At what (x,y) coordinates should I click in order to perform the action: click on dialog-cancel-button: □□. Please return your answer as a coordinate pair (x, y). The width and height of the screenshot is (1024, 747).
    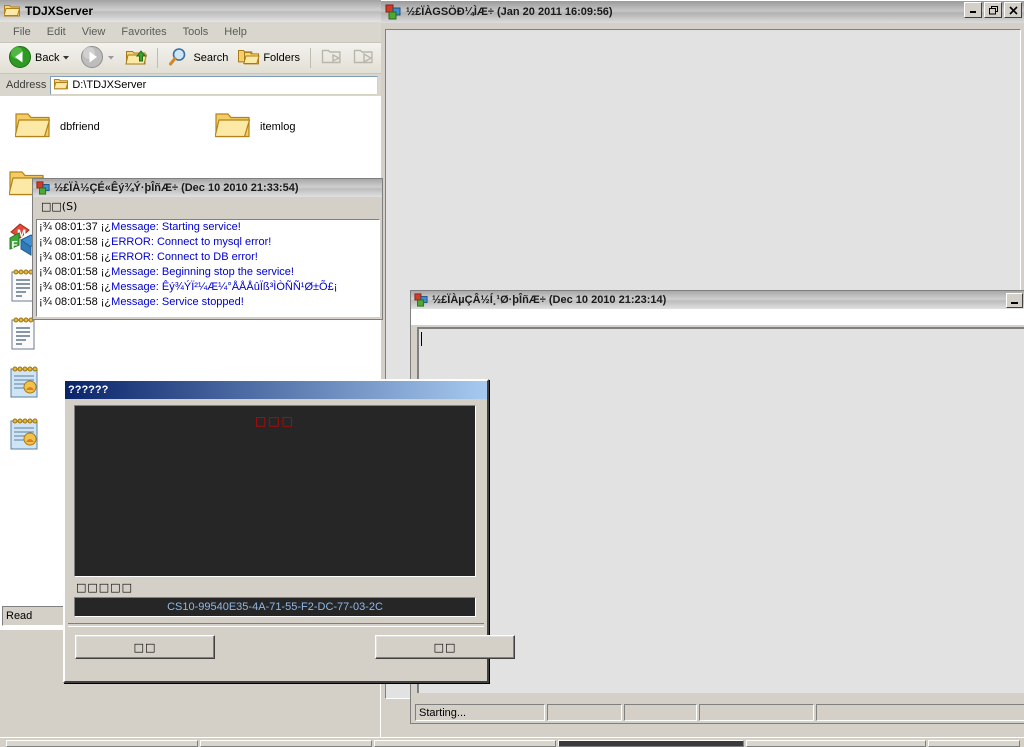
    Looking at the image, I should click on (445, 647).